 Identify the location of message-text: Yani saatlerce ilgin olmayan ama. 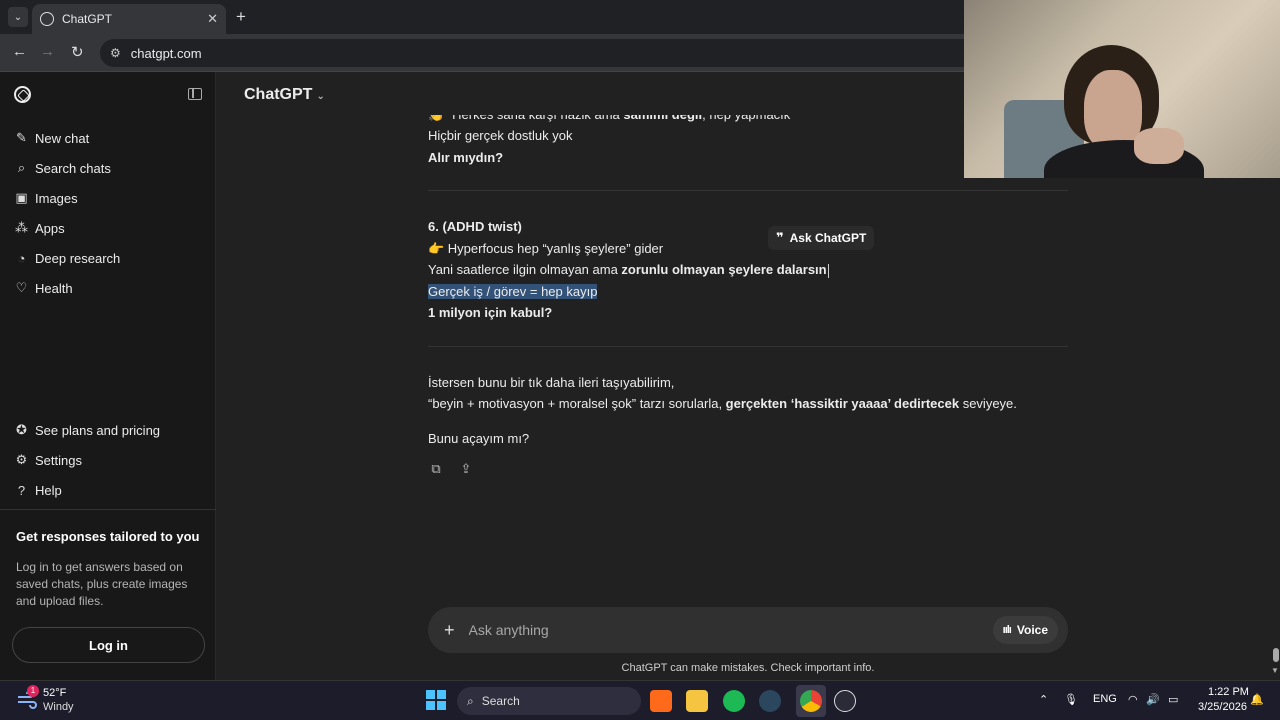
(525, 269).